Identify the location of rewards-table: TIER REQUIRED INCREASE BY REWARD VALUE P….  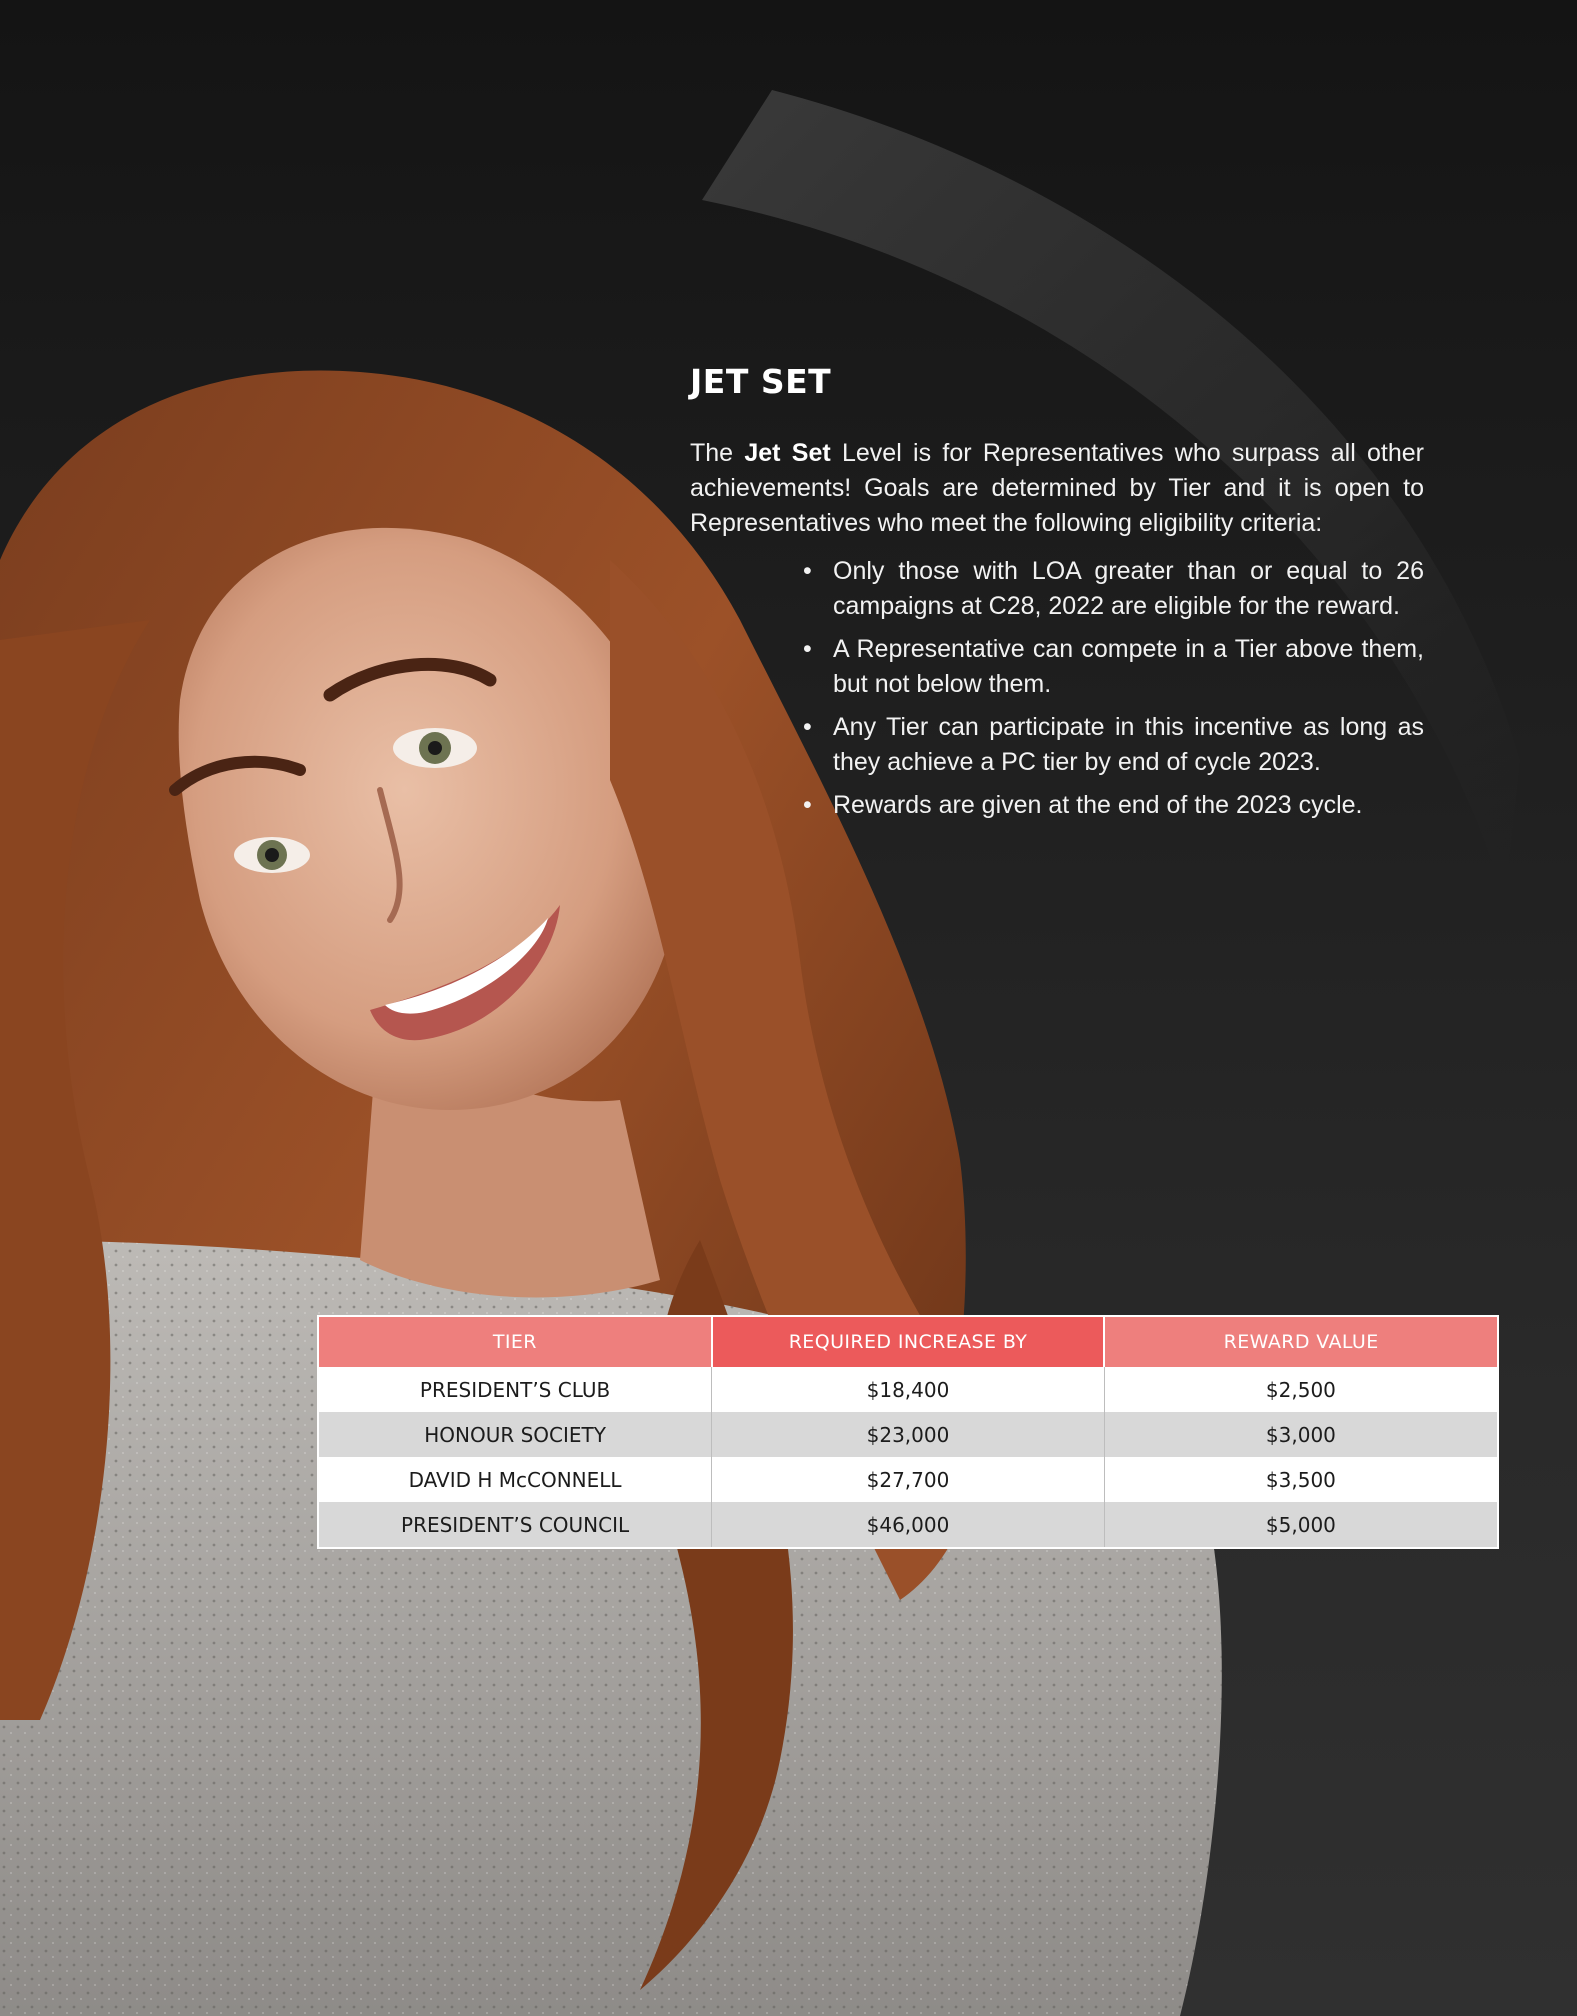
(908, 1432).